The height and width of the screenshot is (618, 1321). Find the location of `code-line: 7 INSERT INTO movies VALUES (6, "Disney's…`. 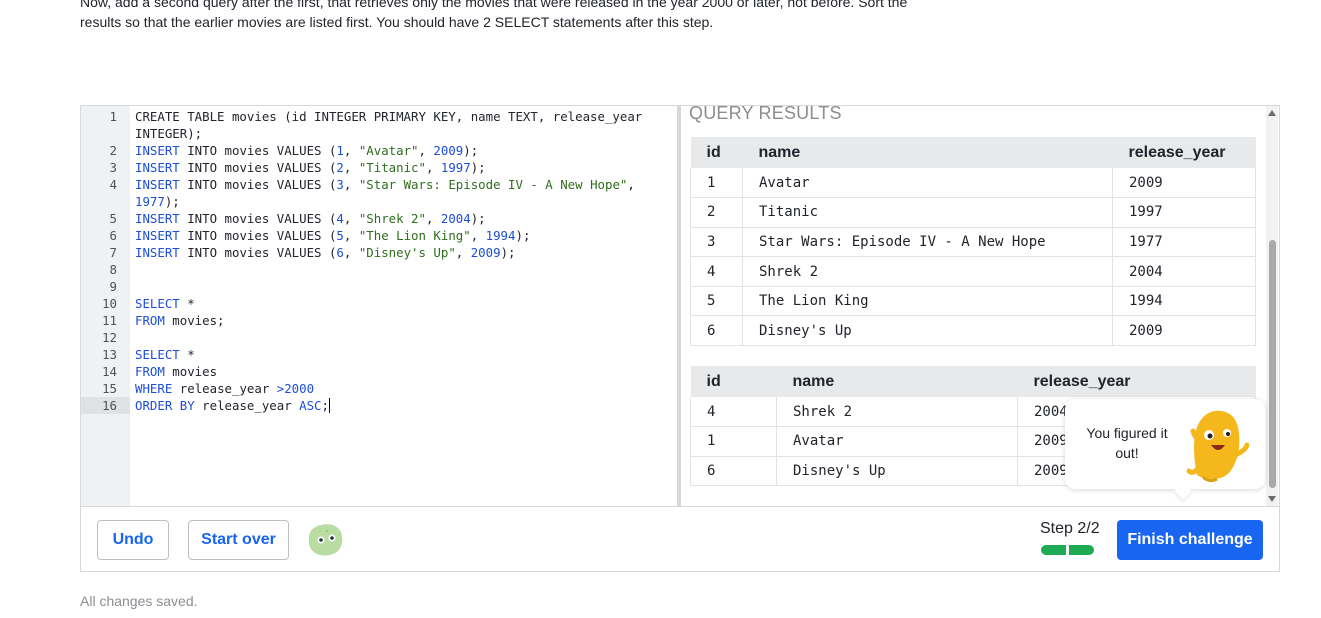

code-line: 7 INSERT INTO movies VALUES (6, "Disney's… is located at coordinates (379, 252).